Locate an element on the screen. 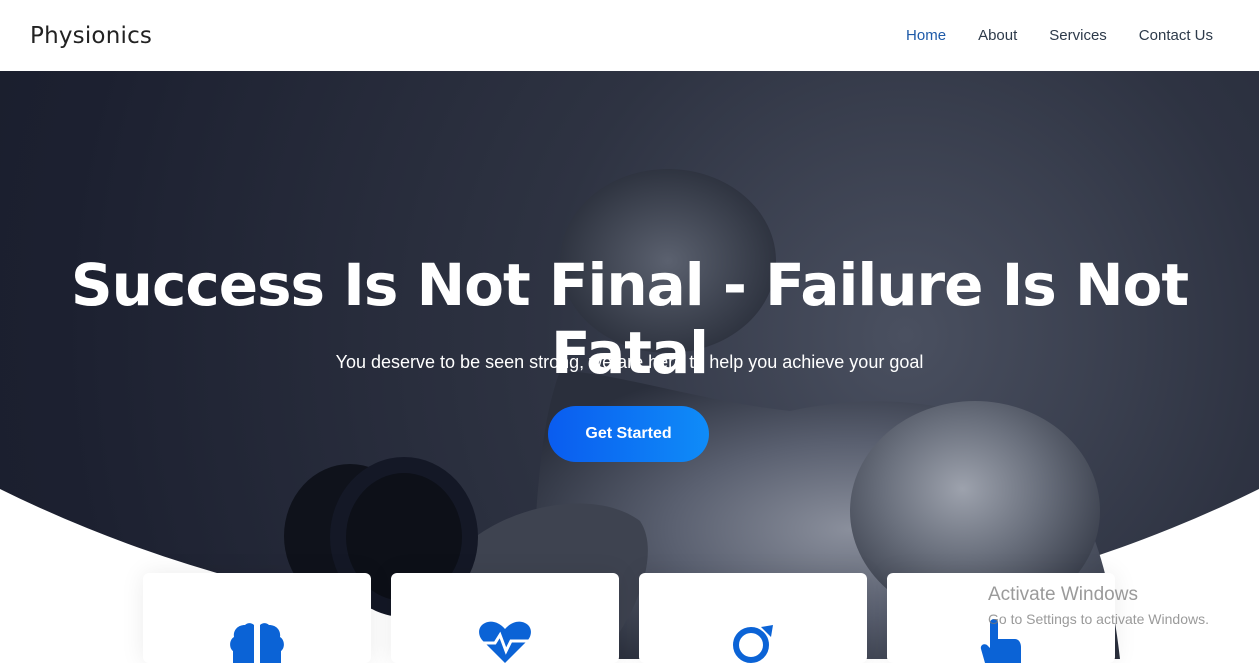 This screenshot has height=663, width=1259. nav-contact-link: Contact Us is located at coordinates (1176, 35).